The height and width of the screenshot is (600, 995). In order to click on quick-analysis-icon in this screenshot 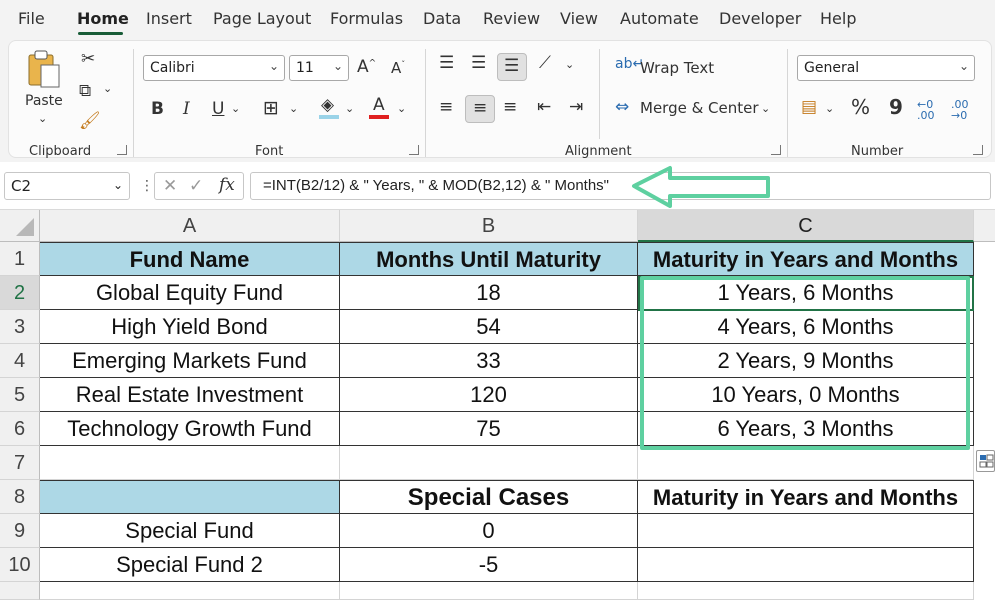, I will do `click(985, 461)`.